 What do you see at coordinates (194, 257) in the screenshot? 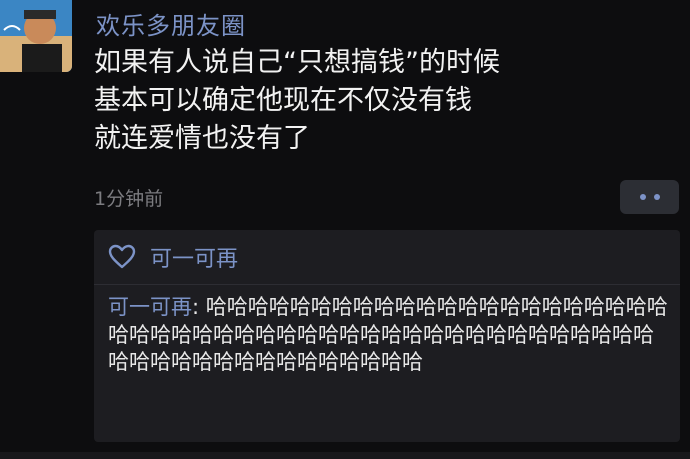
I see `liker-name: 可一可再` at bounding box center [194, 257].